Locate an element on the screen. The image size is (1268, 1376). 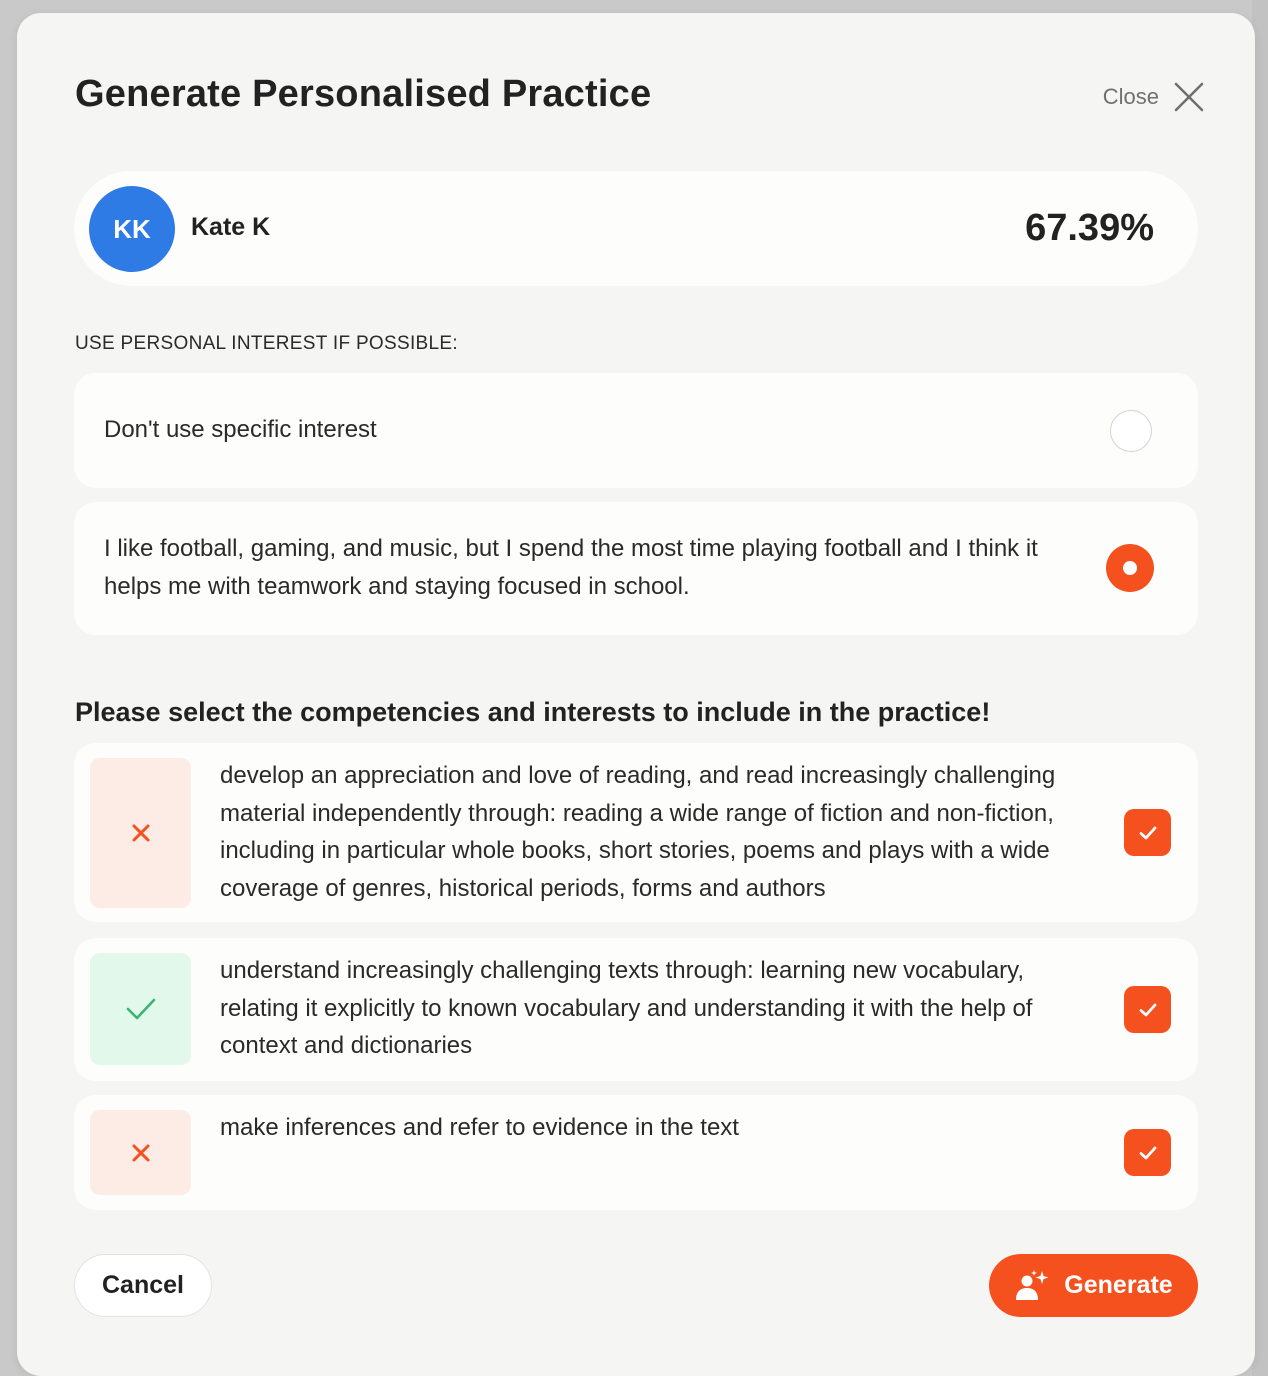
generate-button: Generate is located at coordinates (1093, 1285).